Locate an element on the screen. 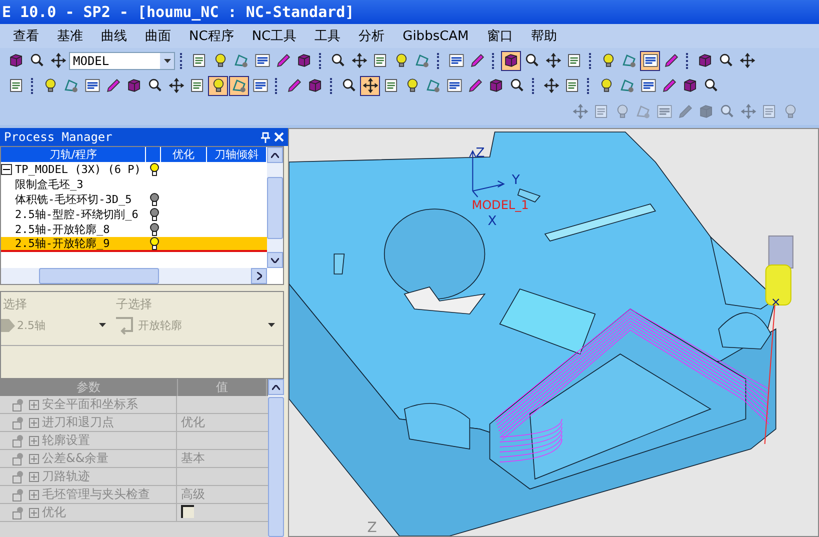  menu-item: 基准 is located at coordinates (70, 36).